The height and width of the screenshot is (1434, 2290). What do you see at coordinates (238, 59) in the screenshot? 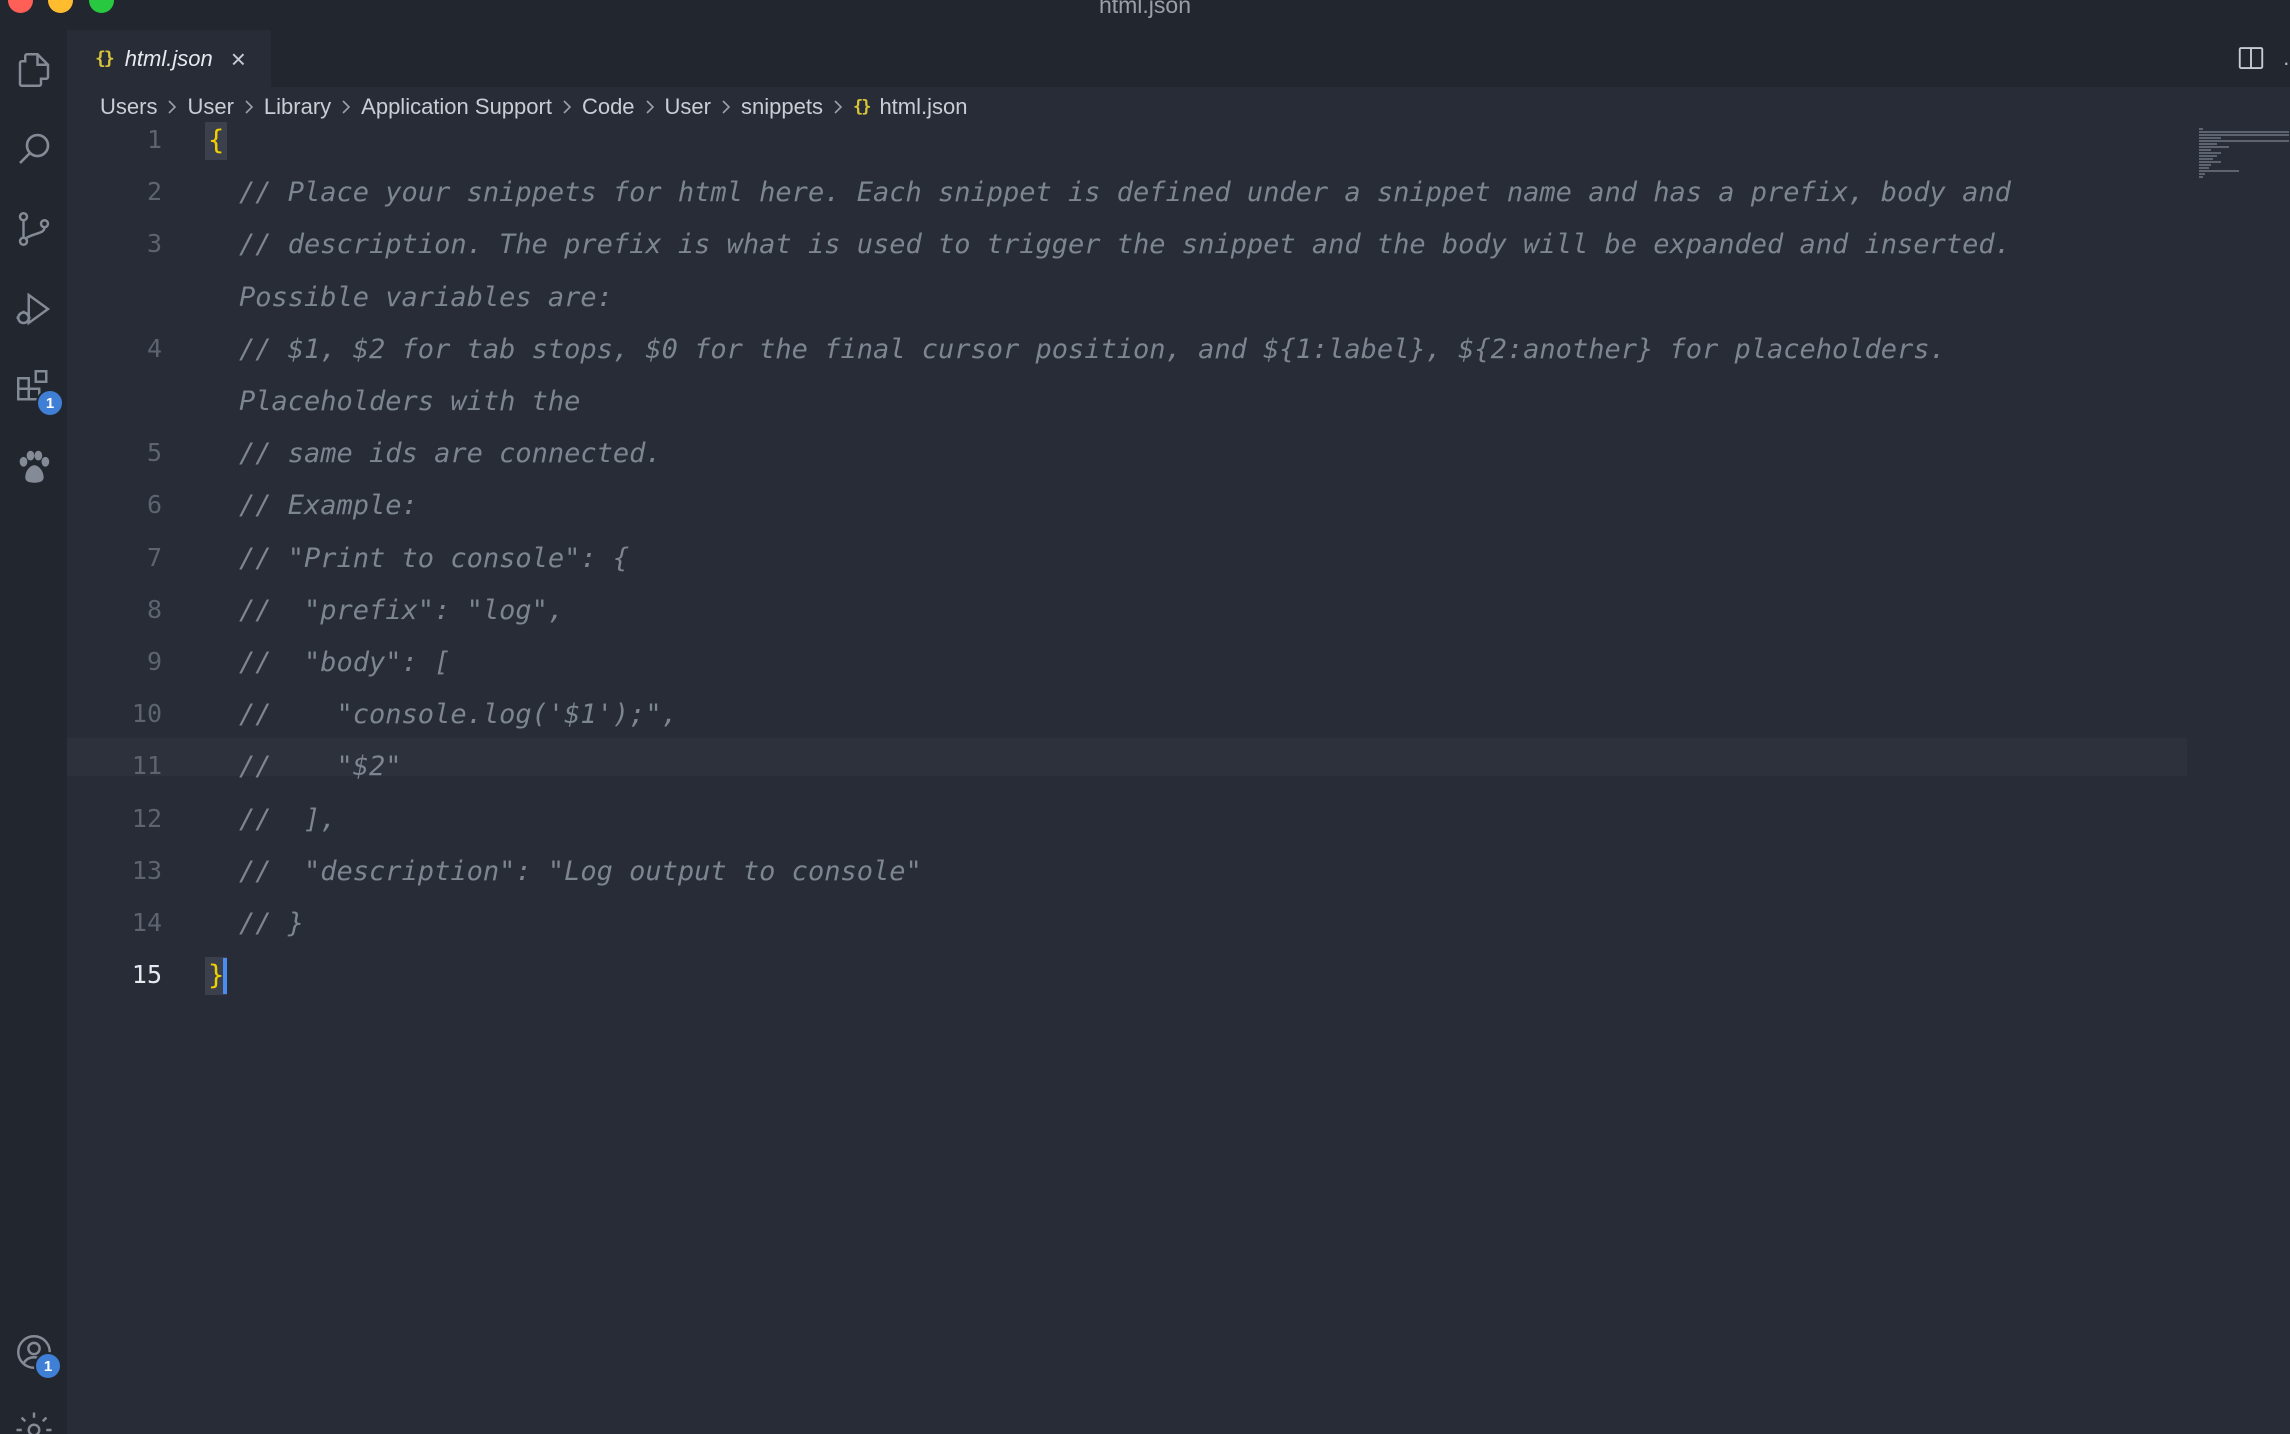
I see `close-icon: ×` at bounding box center [238, 59].